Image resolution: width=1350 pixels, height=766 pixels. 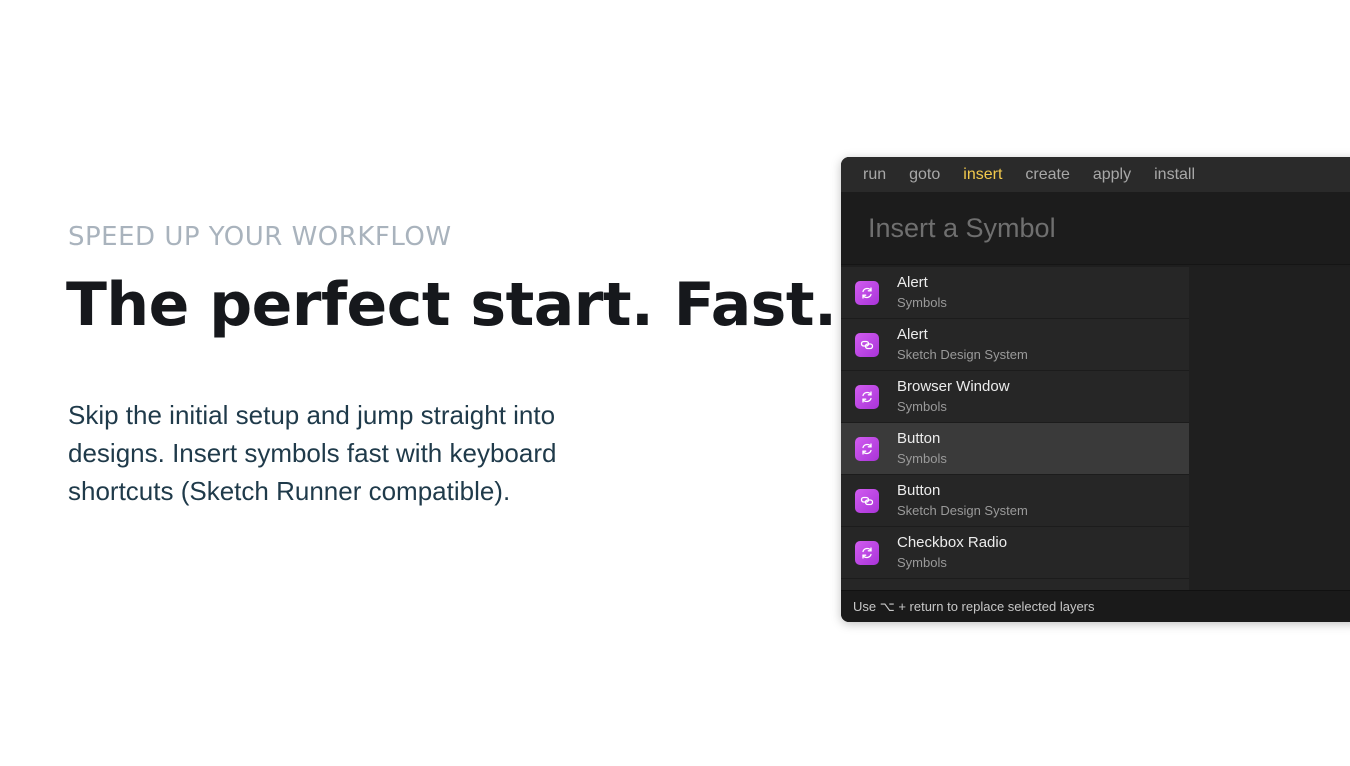 I want to click on search-input, so click(x=1088, y=228).